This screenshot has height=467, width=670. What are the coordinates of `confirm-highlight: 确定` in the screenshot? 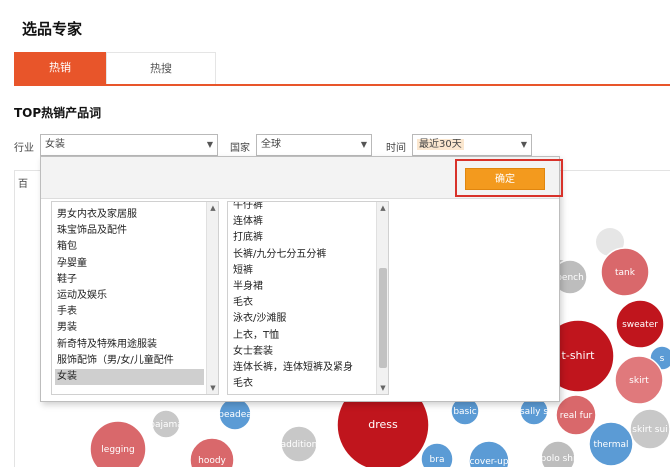 It's located at (509, 178).